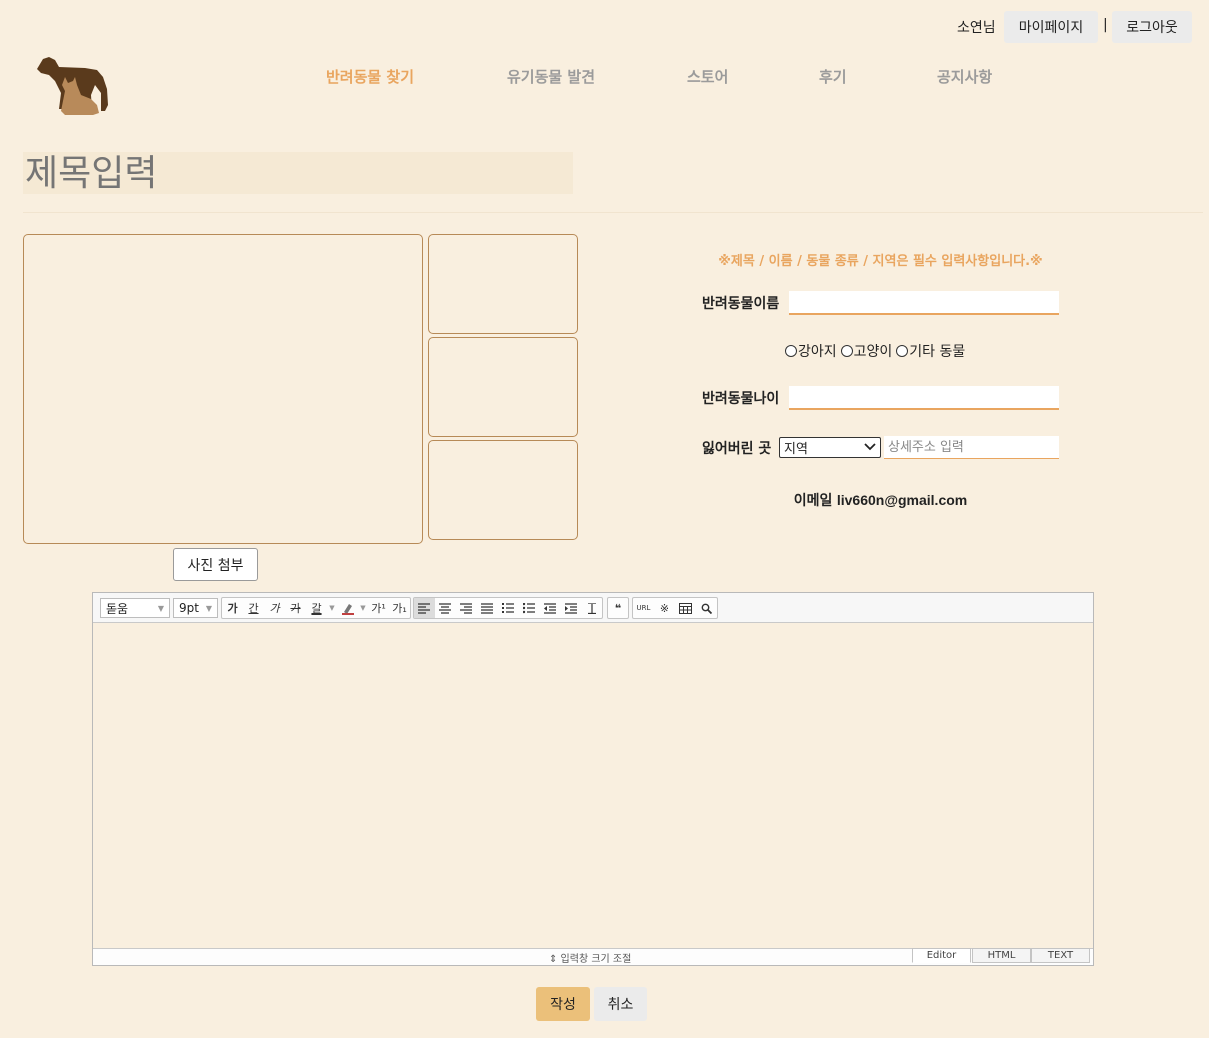  Describe the element at coordinates (223, 389) in the screenshot. I see `photo-main-slot` at that location.